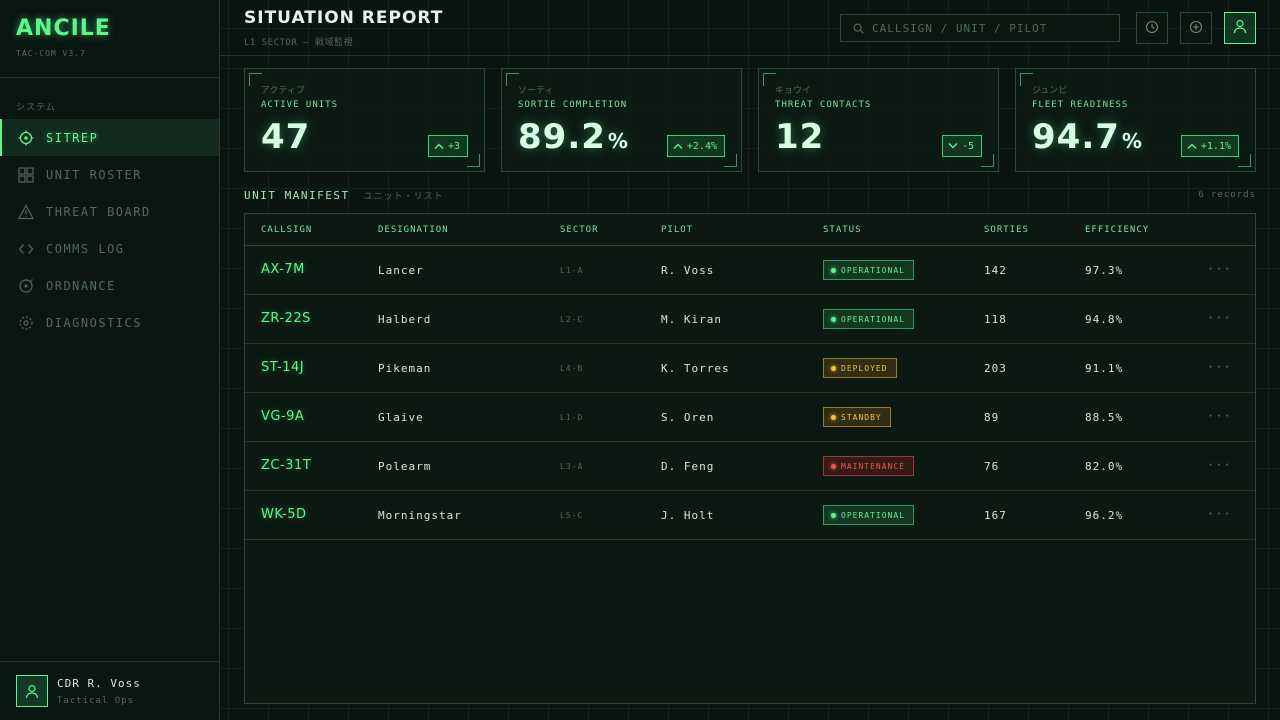  I want to click on record-count: 6 records, so click(1227, 195).